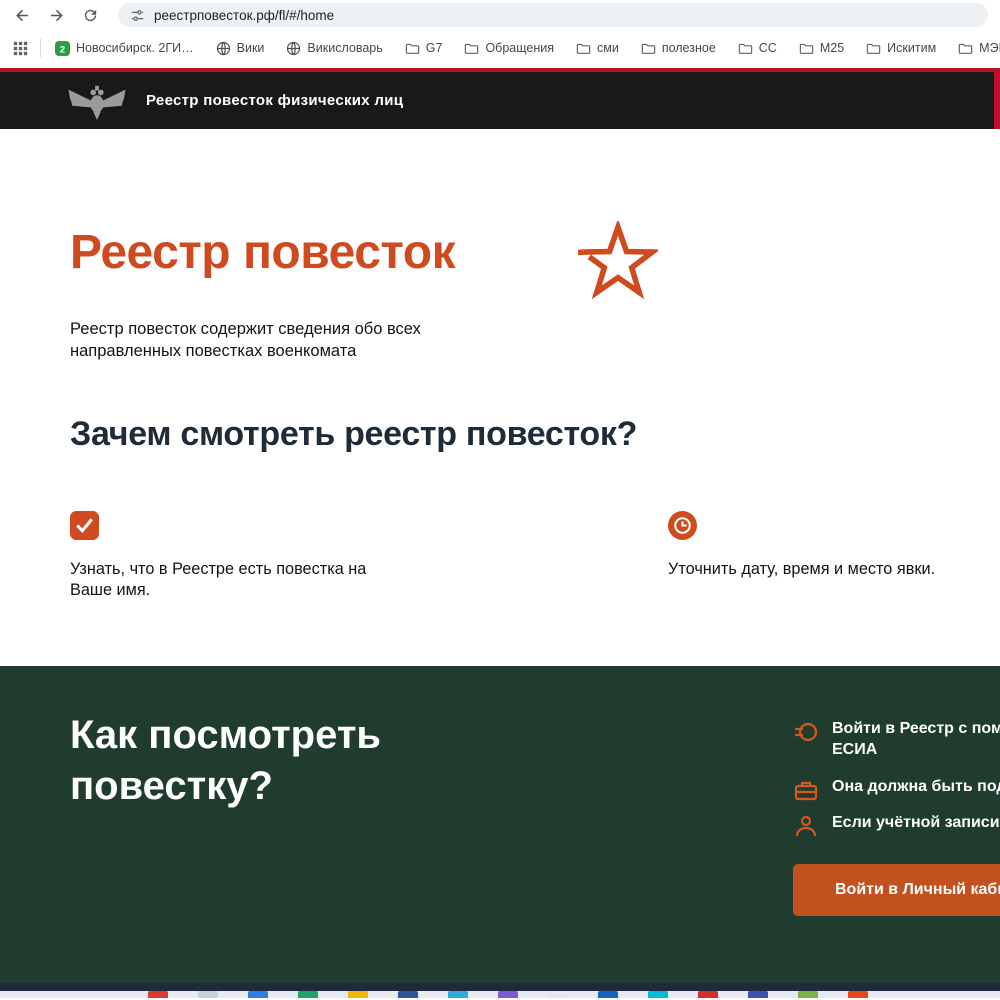 The image size is (1000, 1000). What do you see at coordinates (244, 15) in the screenshot?
I see `url-text: реестрповесток.рф/fl/#/home` at bounding box center [244, 15].